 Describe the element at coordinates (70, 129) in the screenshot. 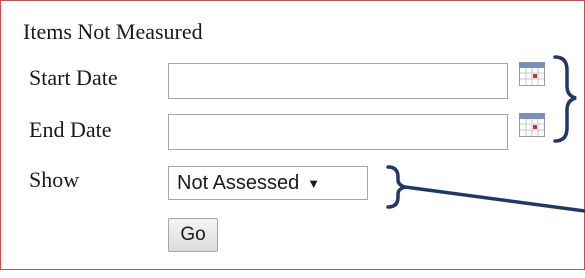

I see `end-date-label: End Date` at that location.